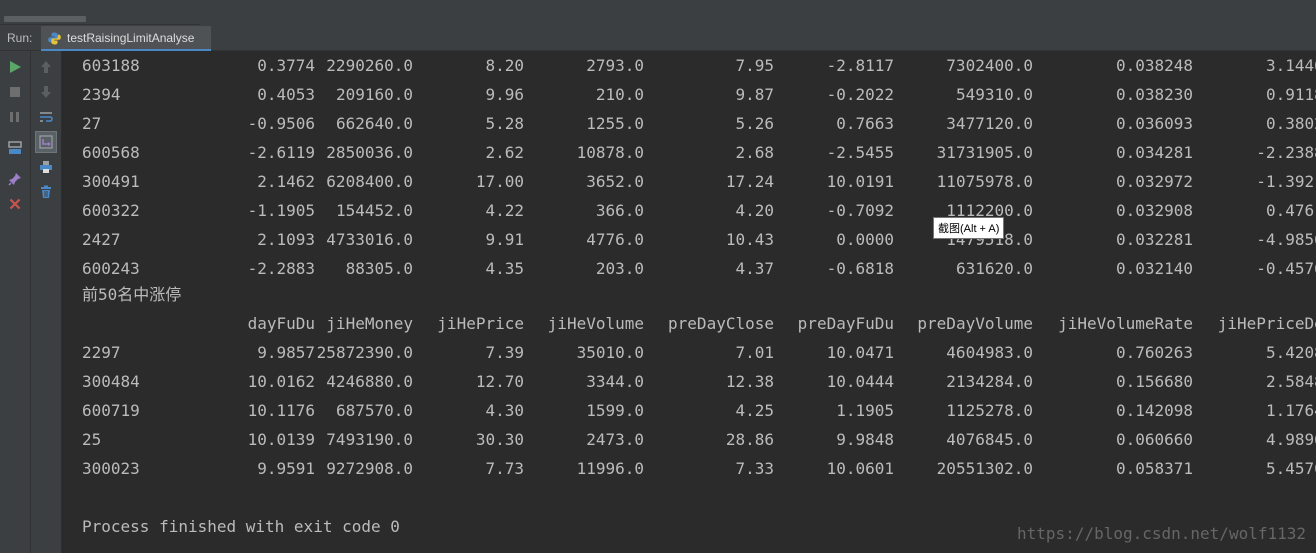  What do you see at coordinates (989, 65) in the screenshot?
I see `cell-value: 7302400.0` at bounding box center [989, 65].